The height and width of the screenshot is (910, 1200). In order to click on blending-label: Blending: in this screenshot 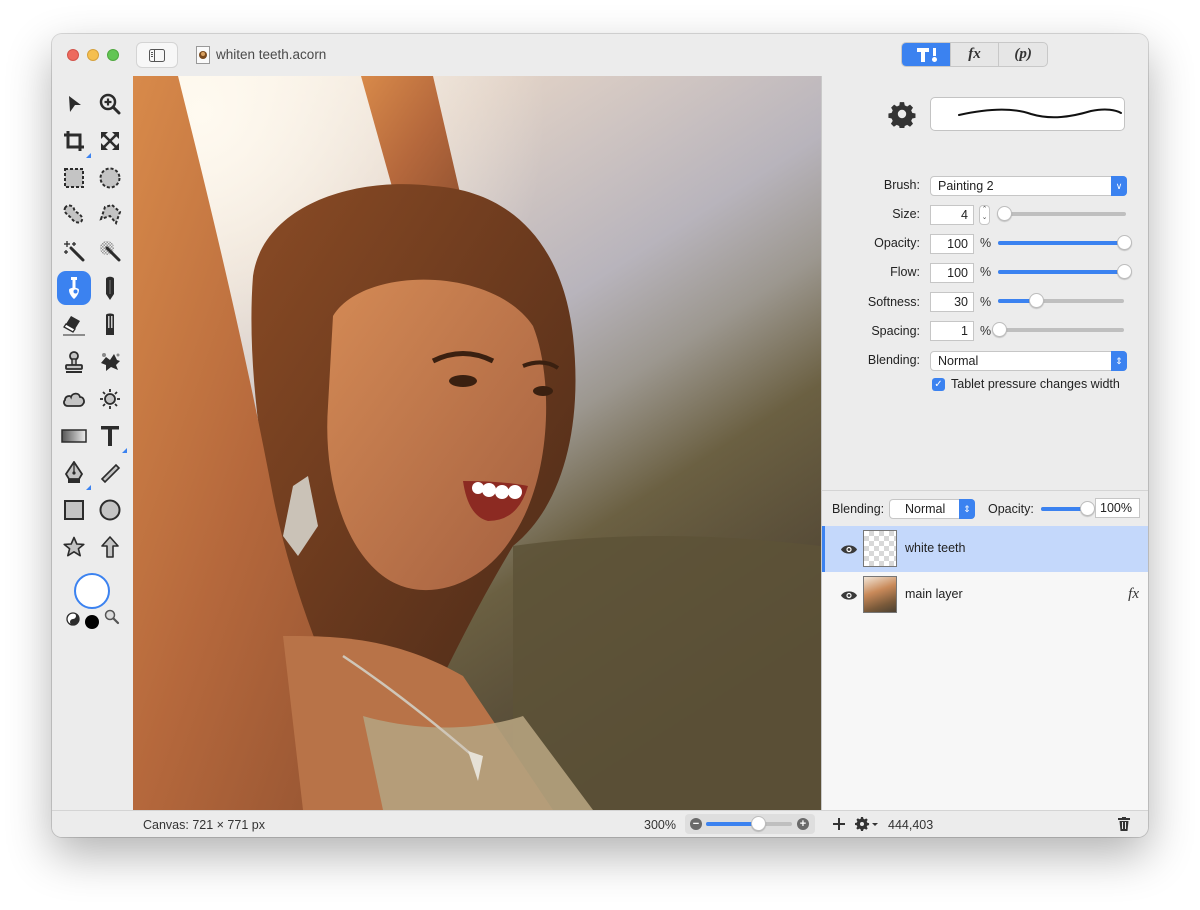, I will do `click(893, 360)`.